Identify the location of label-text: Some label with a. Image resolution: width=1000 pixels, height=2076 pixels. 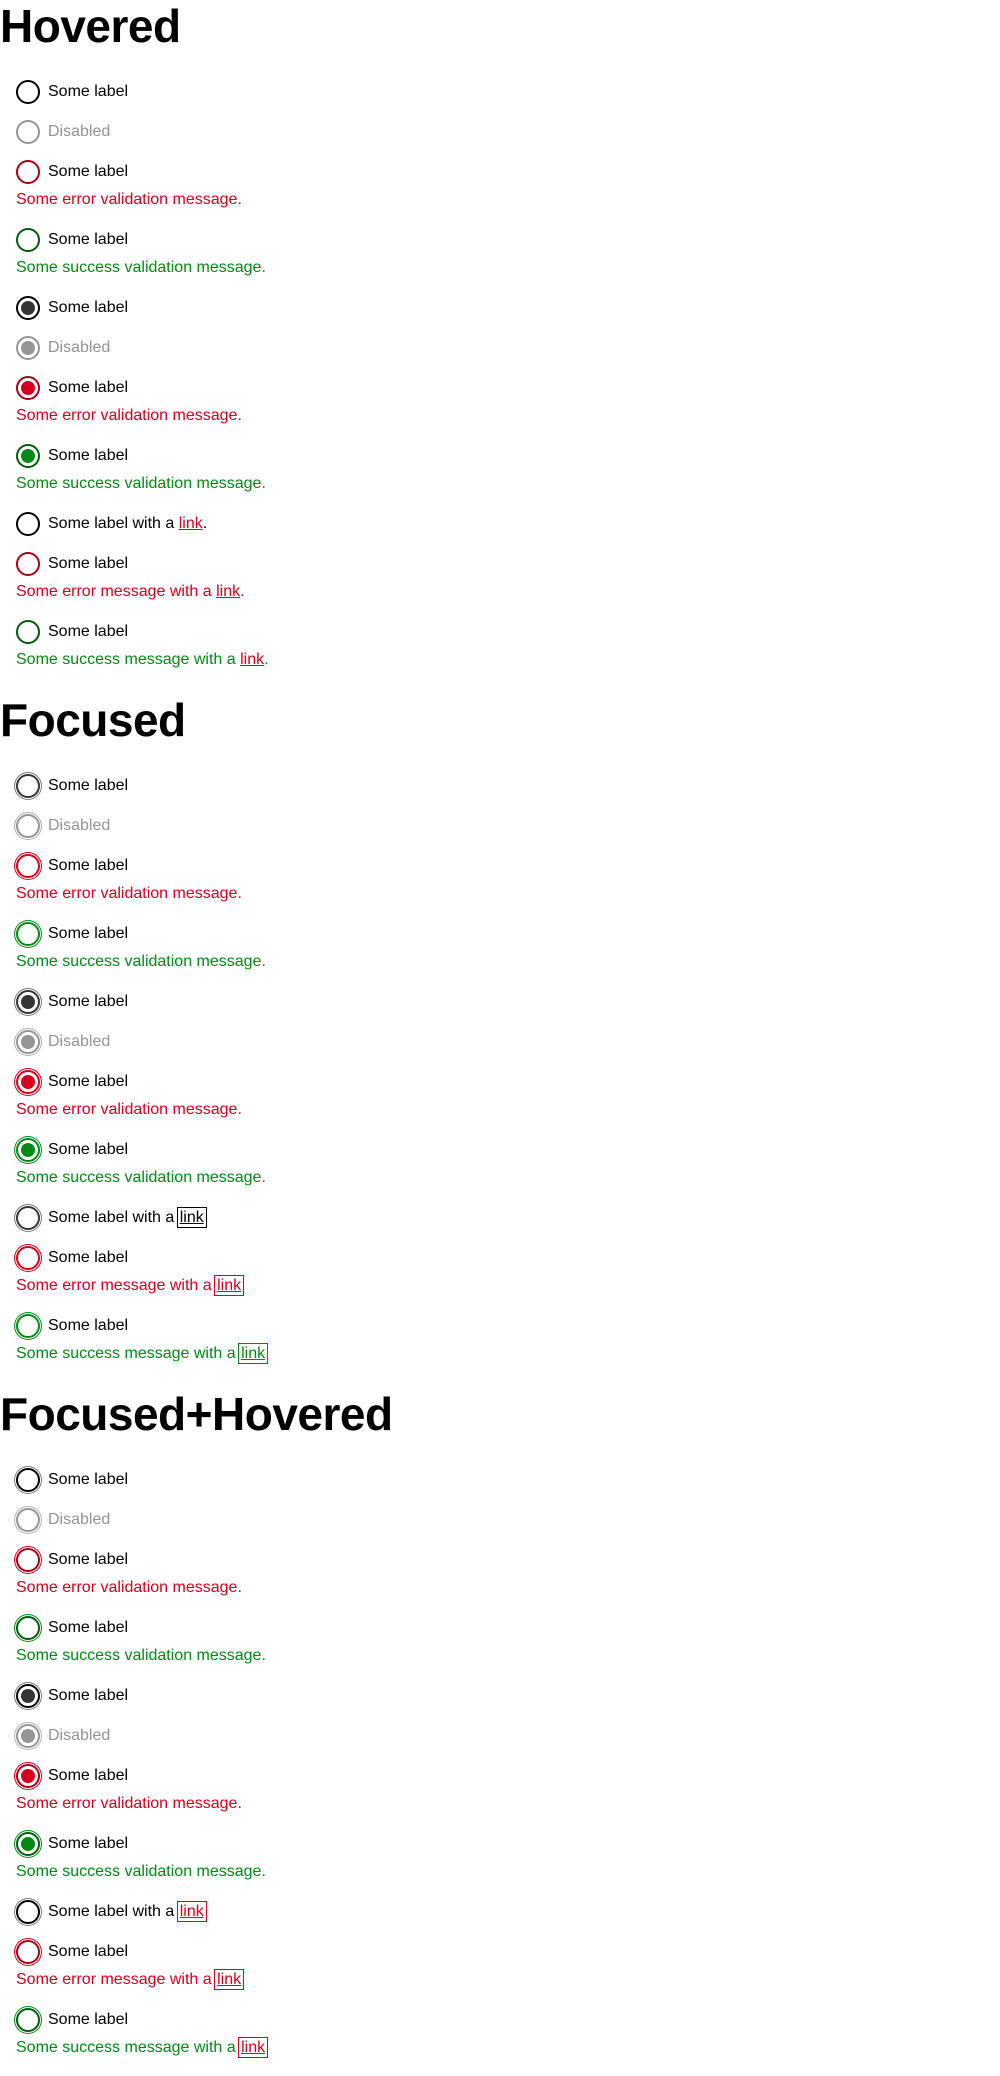
(113, 1217).